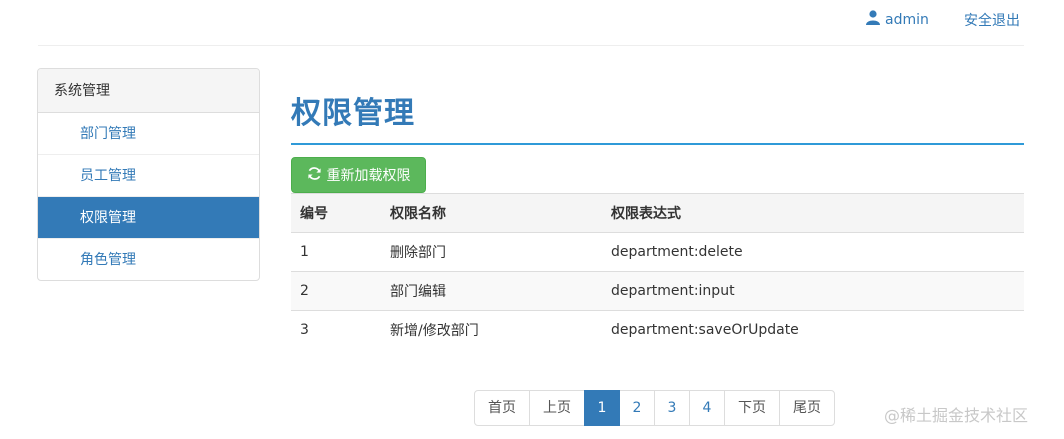  Describe the element at coordinates (491, 252) in the screenshot. I see `cell-name: 删除部门` at that location.